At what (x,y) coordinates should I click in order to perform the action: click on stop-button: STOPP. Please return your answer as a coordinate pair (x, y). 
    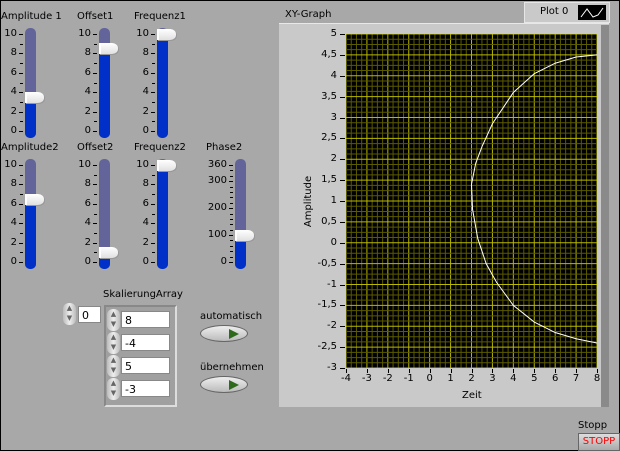
    Looking at the image, I should click on (599, 442).